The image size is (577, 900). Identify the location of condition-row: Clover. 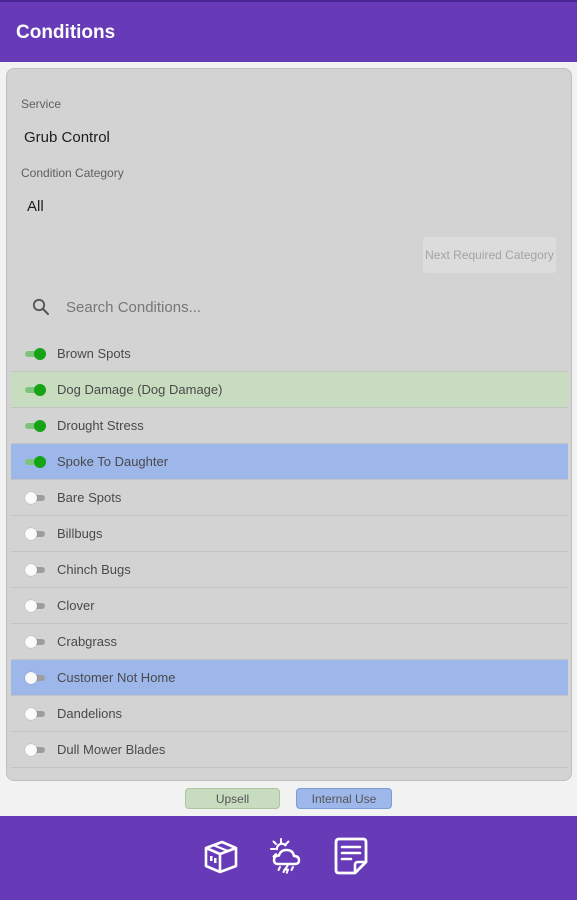
(289, 606).